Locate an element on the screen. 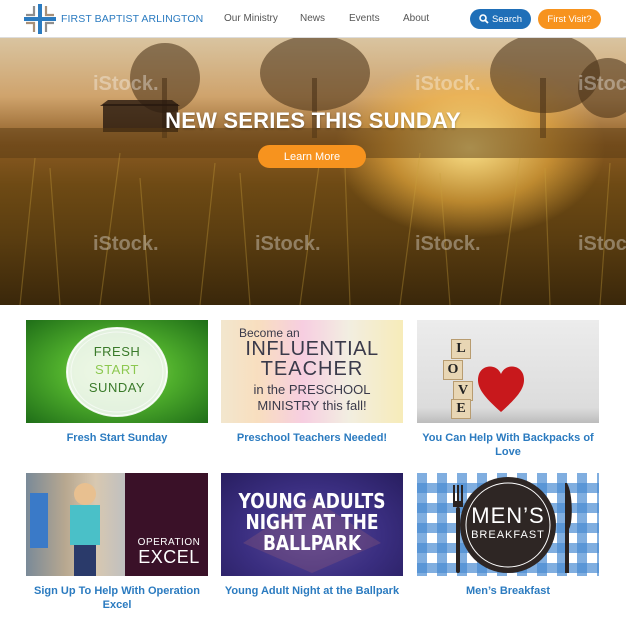 This screenshot has width=626, height=621. image-text: FRESH is located at coordinates (117, 351).